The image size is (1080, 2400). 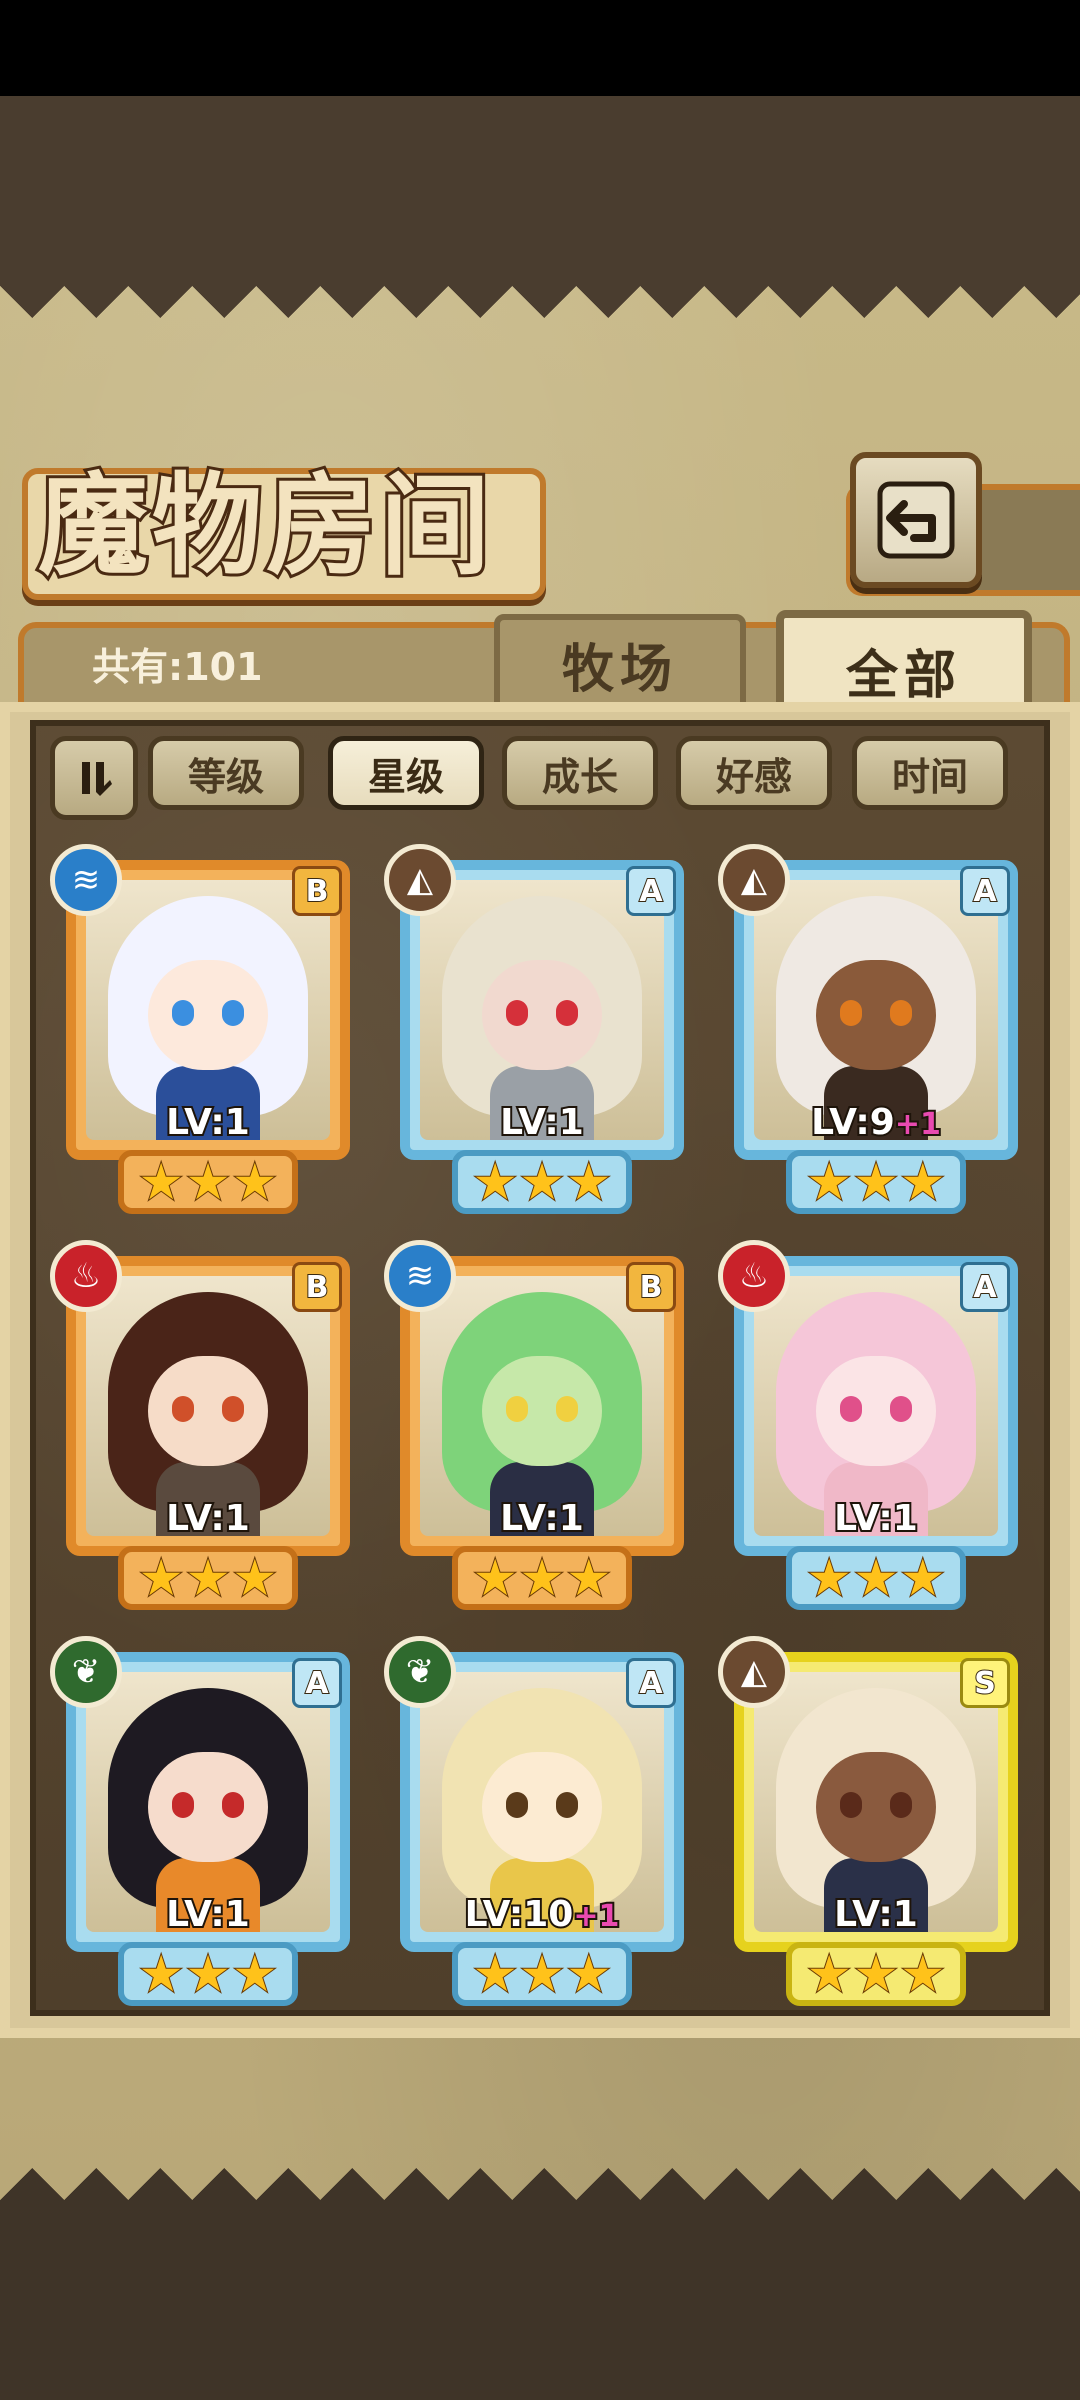 I want to click on monster-card: S ◭ LV:1 ★ ★ ★, so click(x=873, y=1821).